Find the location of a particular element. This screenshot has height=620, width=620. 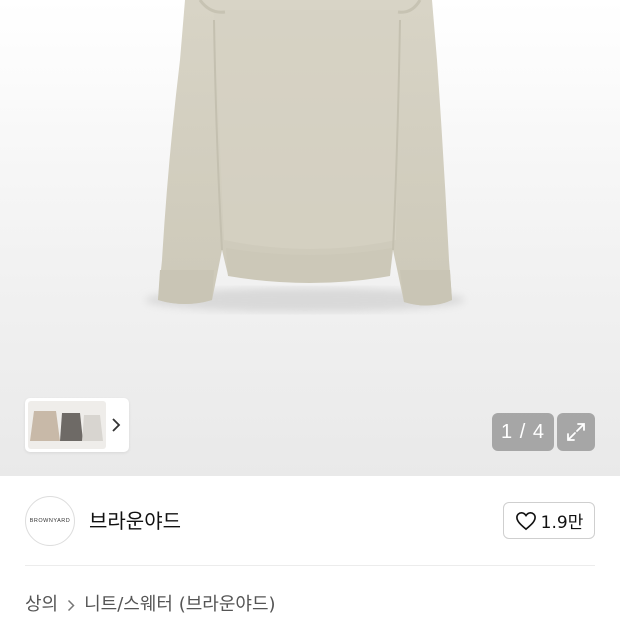

divider is located at coordinates (310, 565).